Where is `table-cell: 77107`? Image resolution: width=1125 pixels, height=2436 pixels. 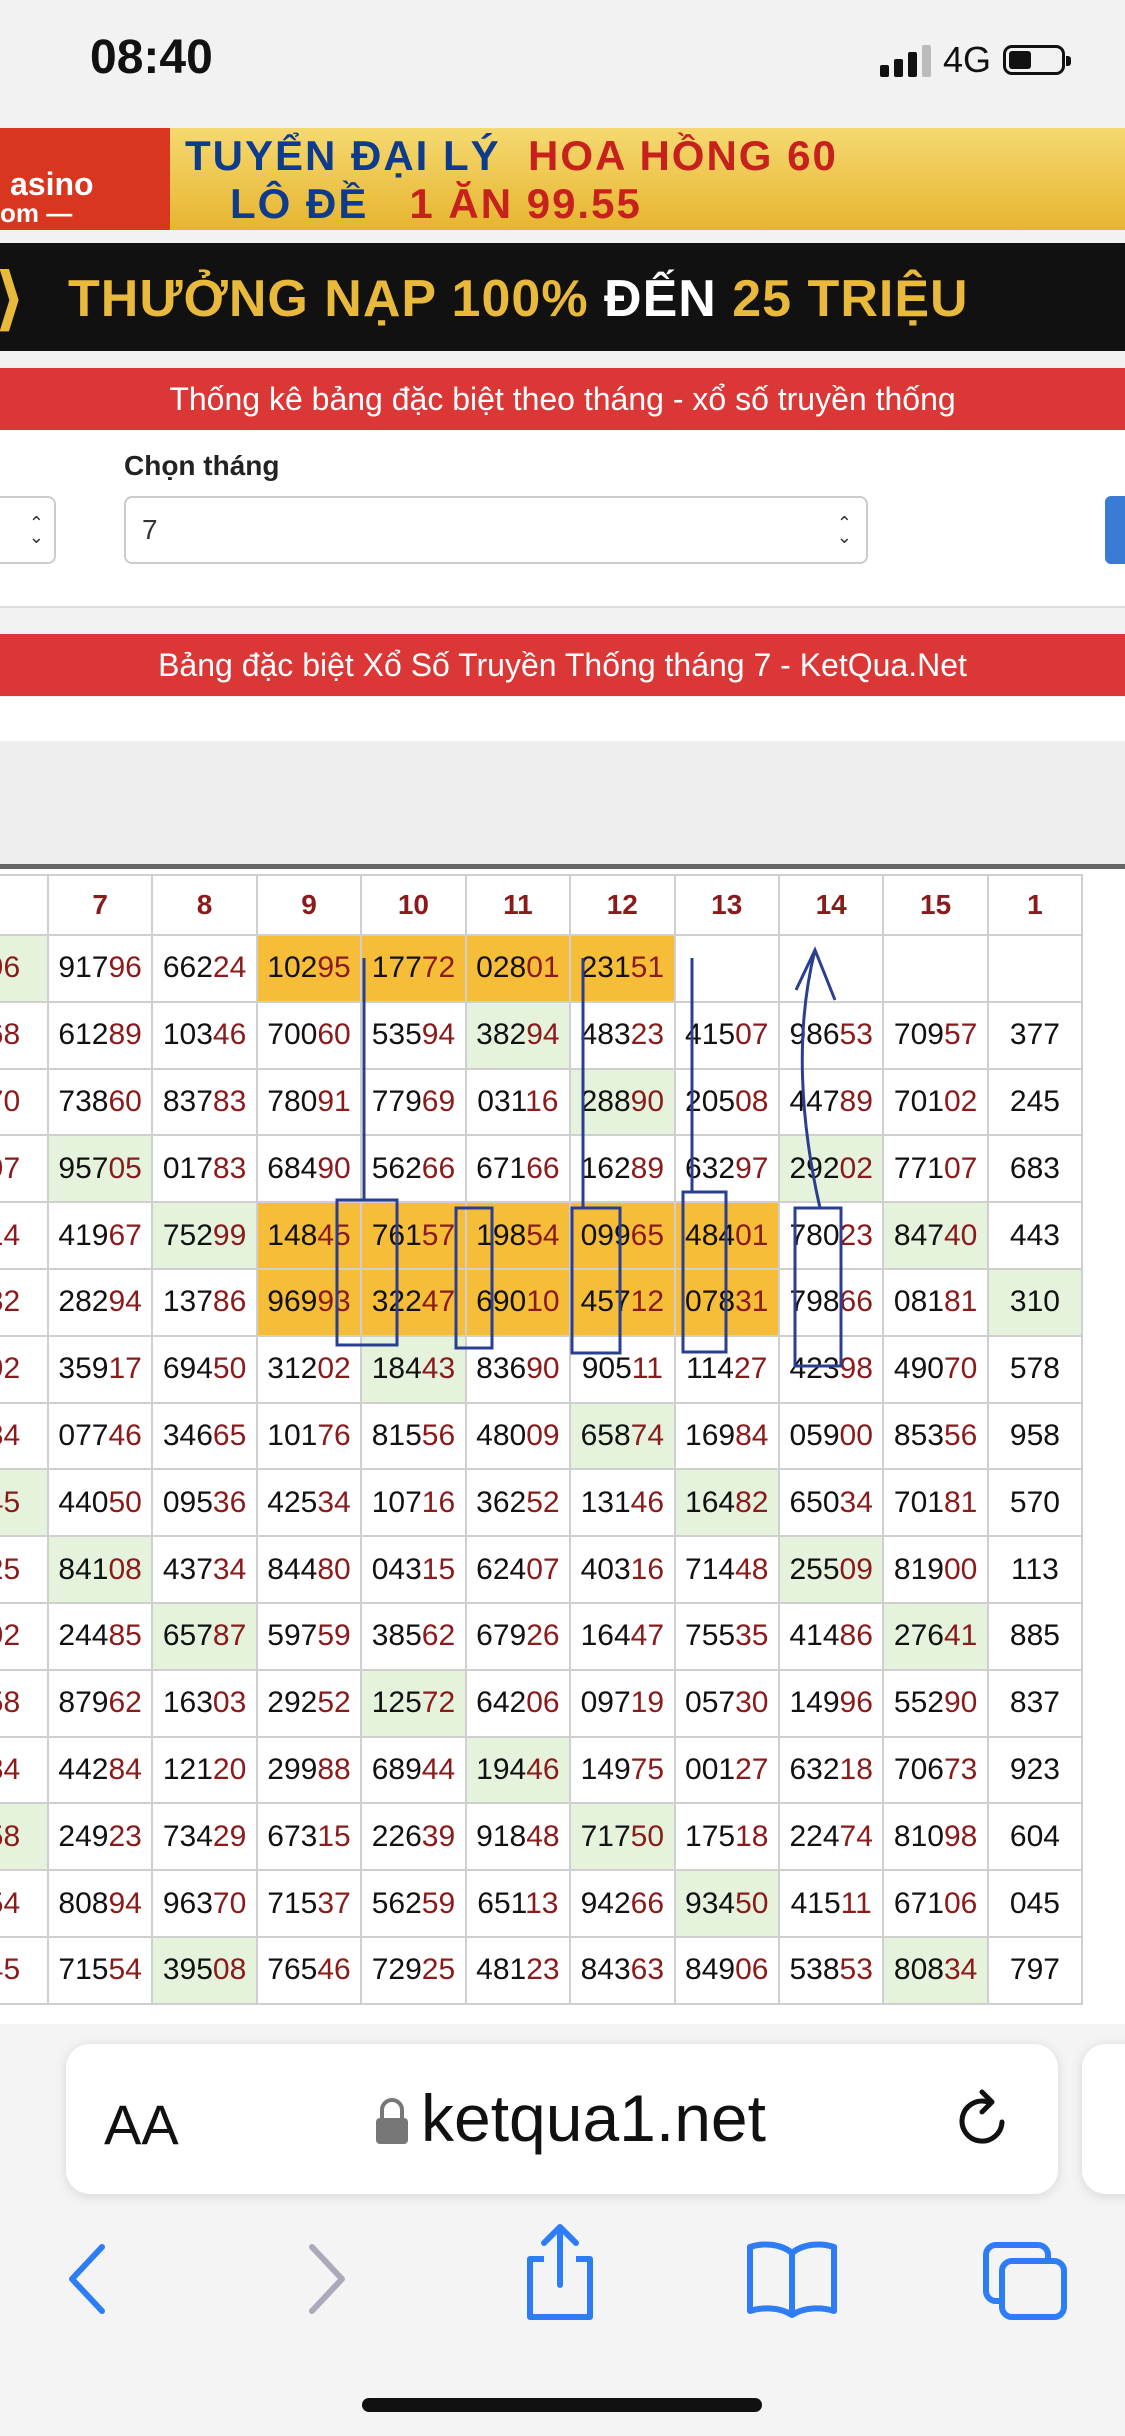 table-cell: 77107 is located at coordinates (935, 1169).